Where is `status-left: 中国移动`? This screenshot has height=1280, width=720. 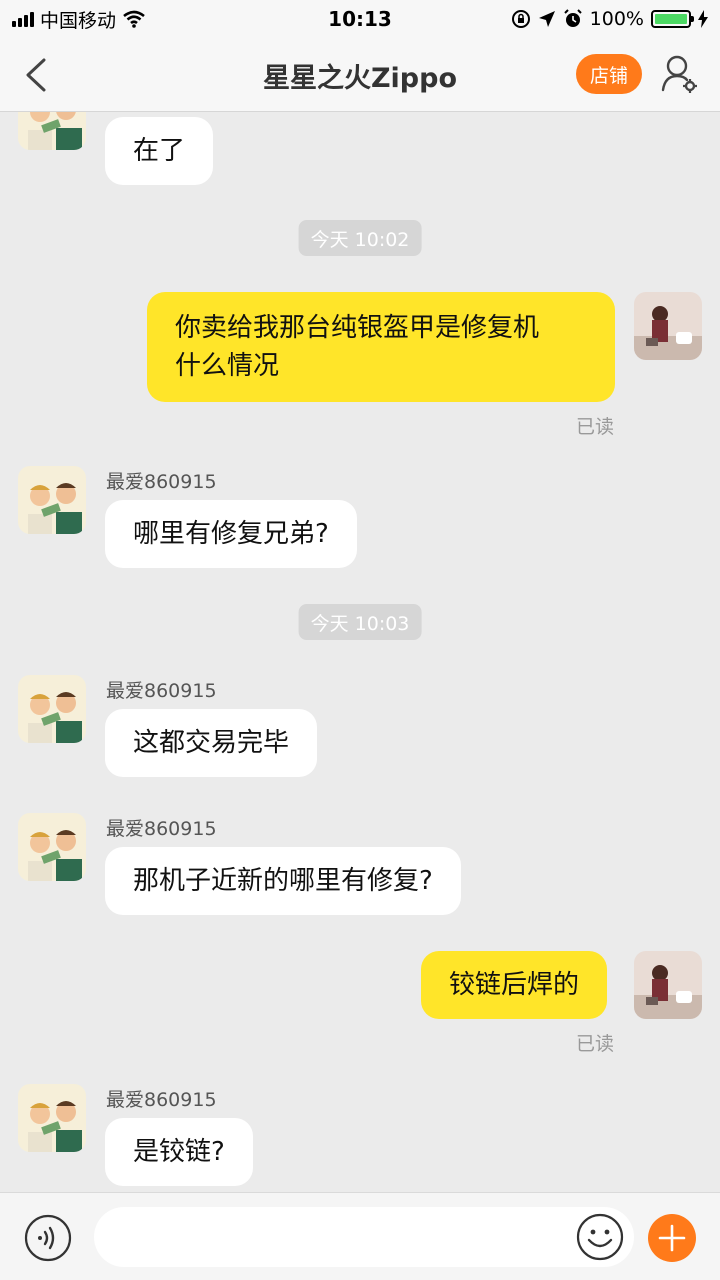 status-left: 中国移动 is located at coordinates (79, 19).